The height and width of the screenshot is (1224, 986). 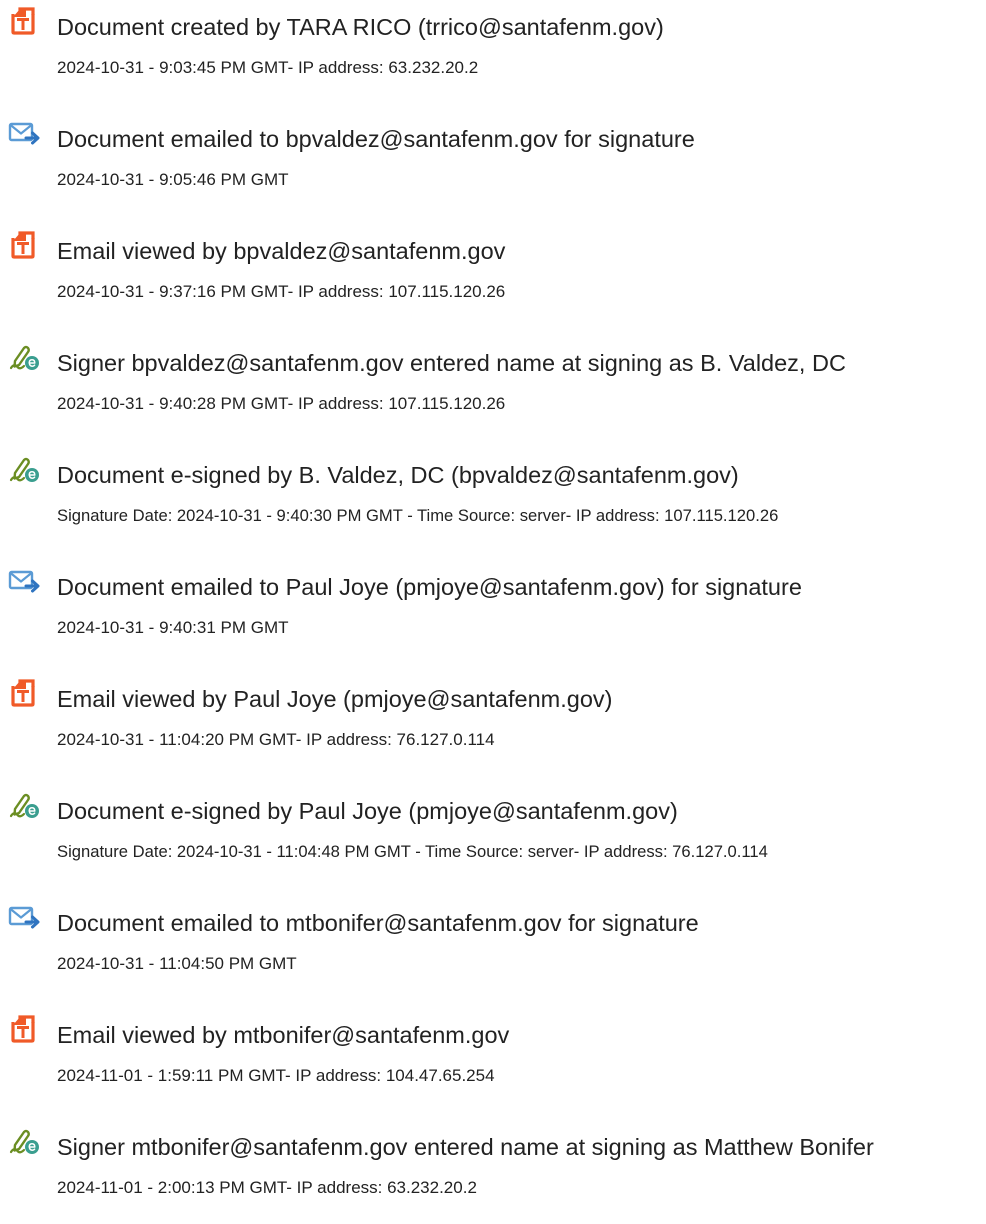 I want to click on event-detail: 2024-10-31 - 9:05:46 PM GMT, so click(x=173, y=179).